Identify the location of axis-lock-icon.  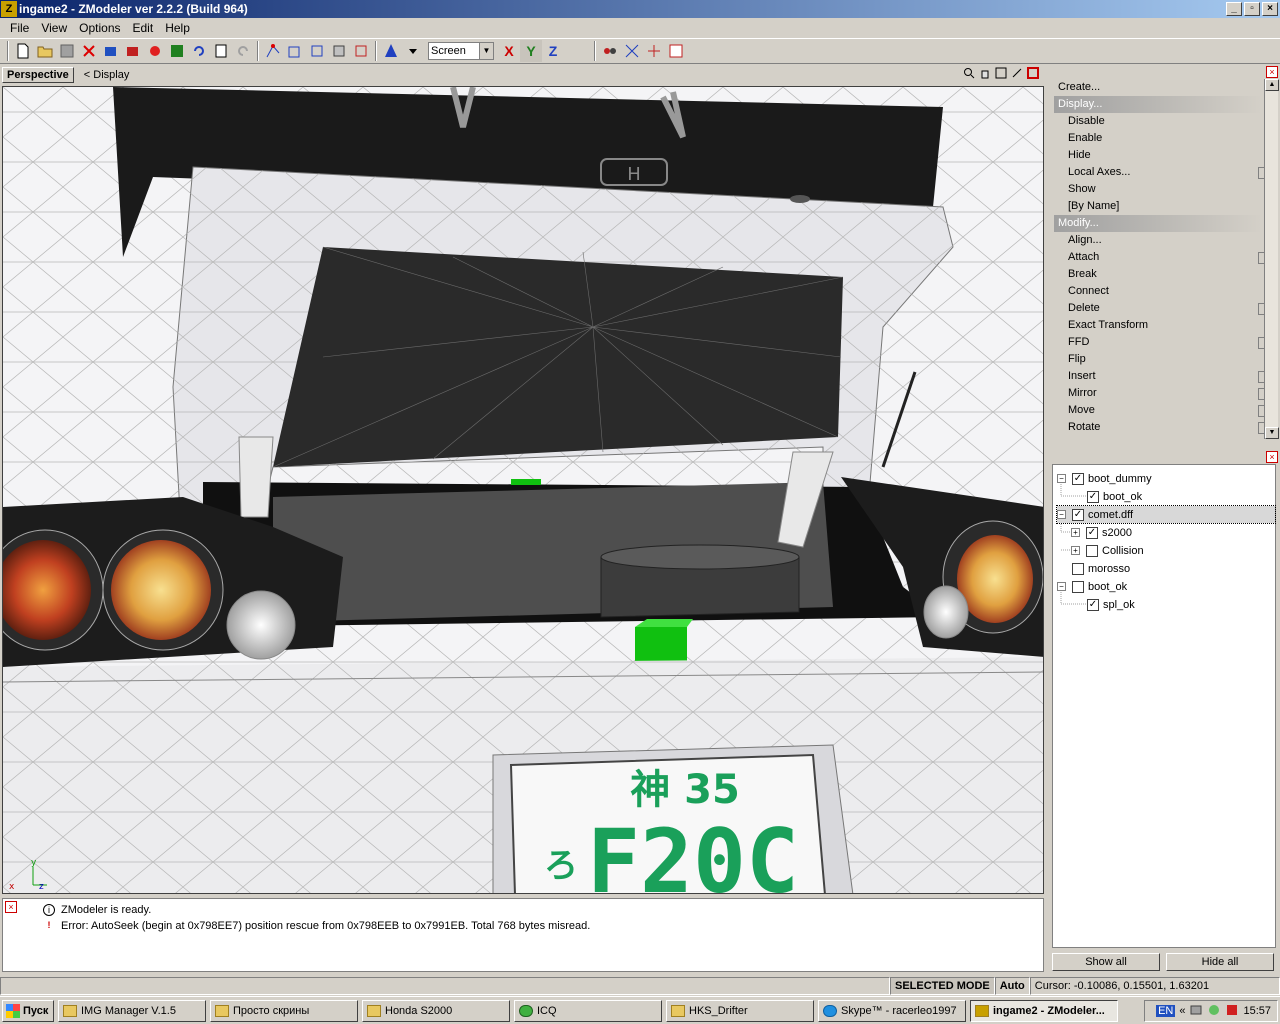
(654, 51).